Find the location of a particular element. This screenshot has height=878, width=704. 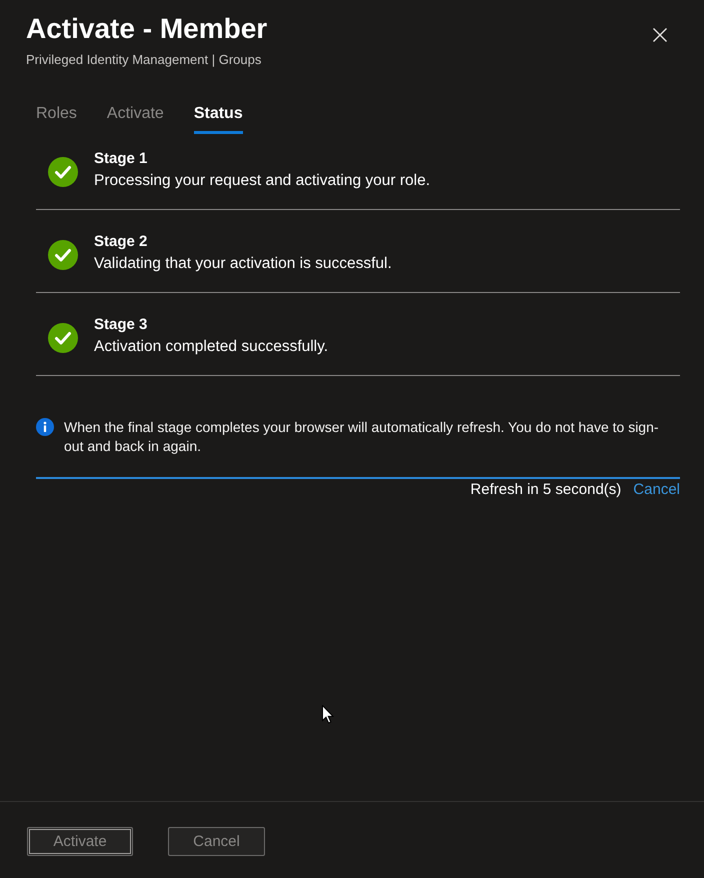

tab: Status is located at coordinates (218, 119).